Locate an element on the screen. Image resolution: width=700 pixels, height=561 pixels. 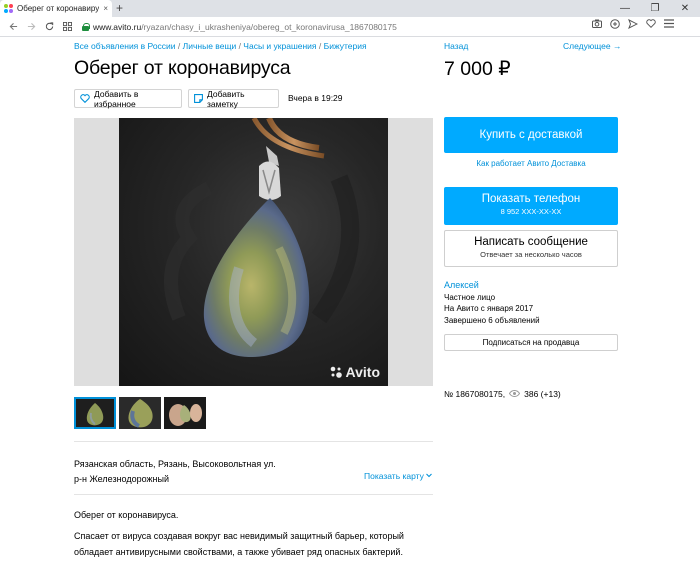
thumbnail-strip is located at coordinates (140, 413).